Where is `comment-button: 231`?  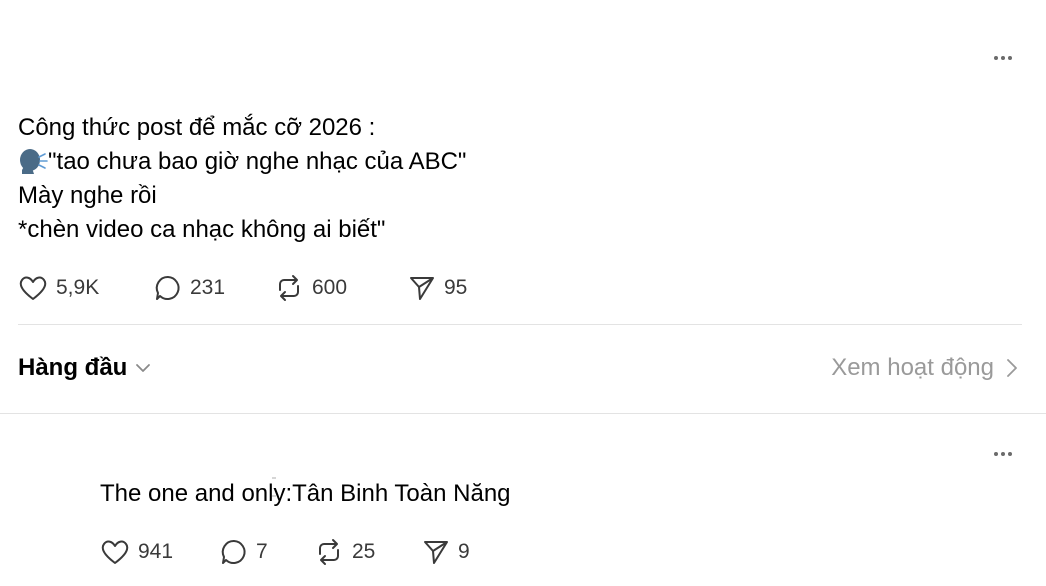
comment-button: 231 is located at coordinates (214, 288).